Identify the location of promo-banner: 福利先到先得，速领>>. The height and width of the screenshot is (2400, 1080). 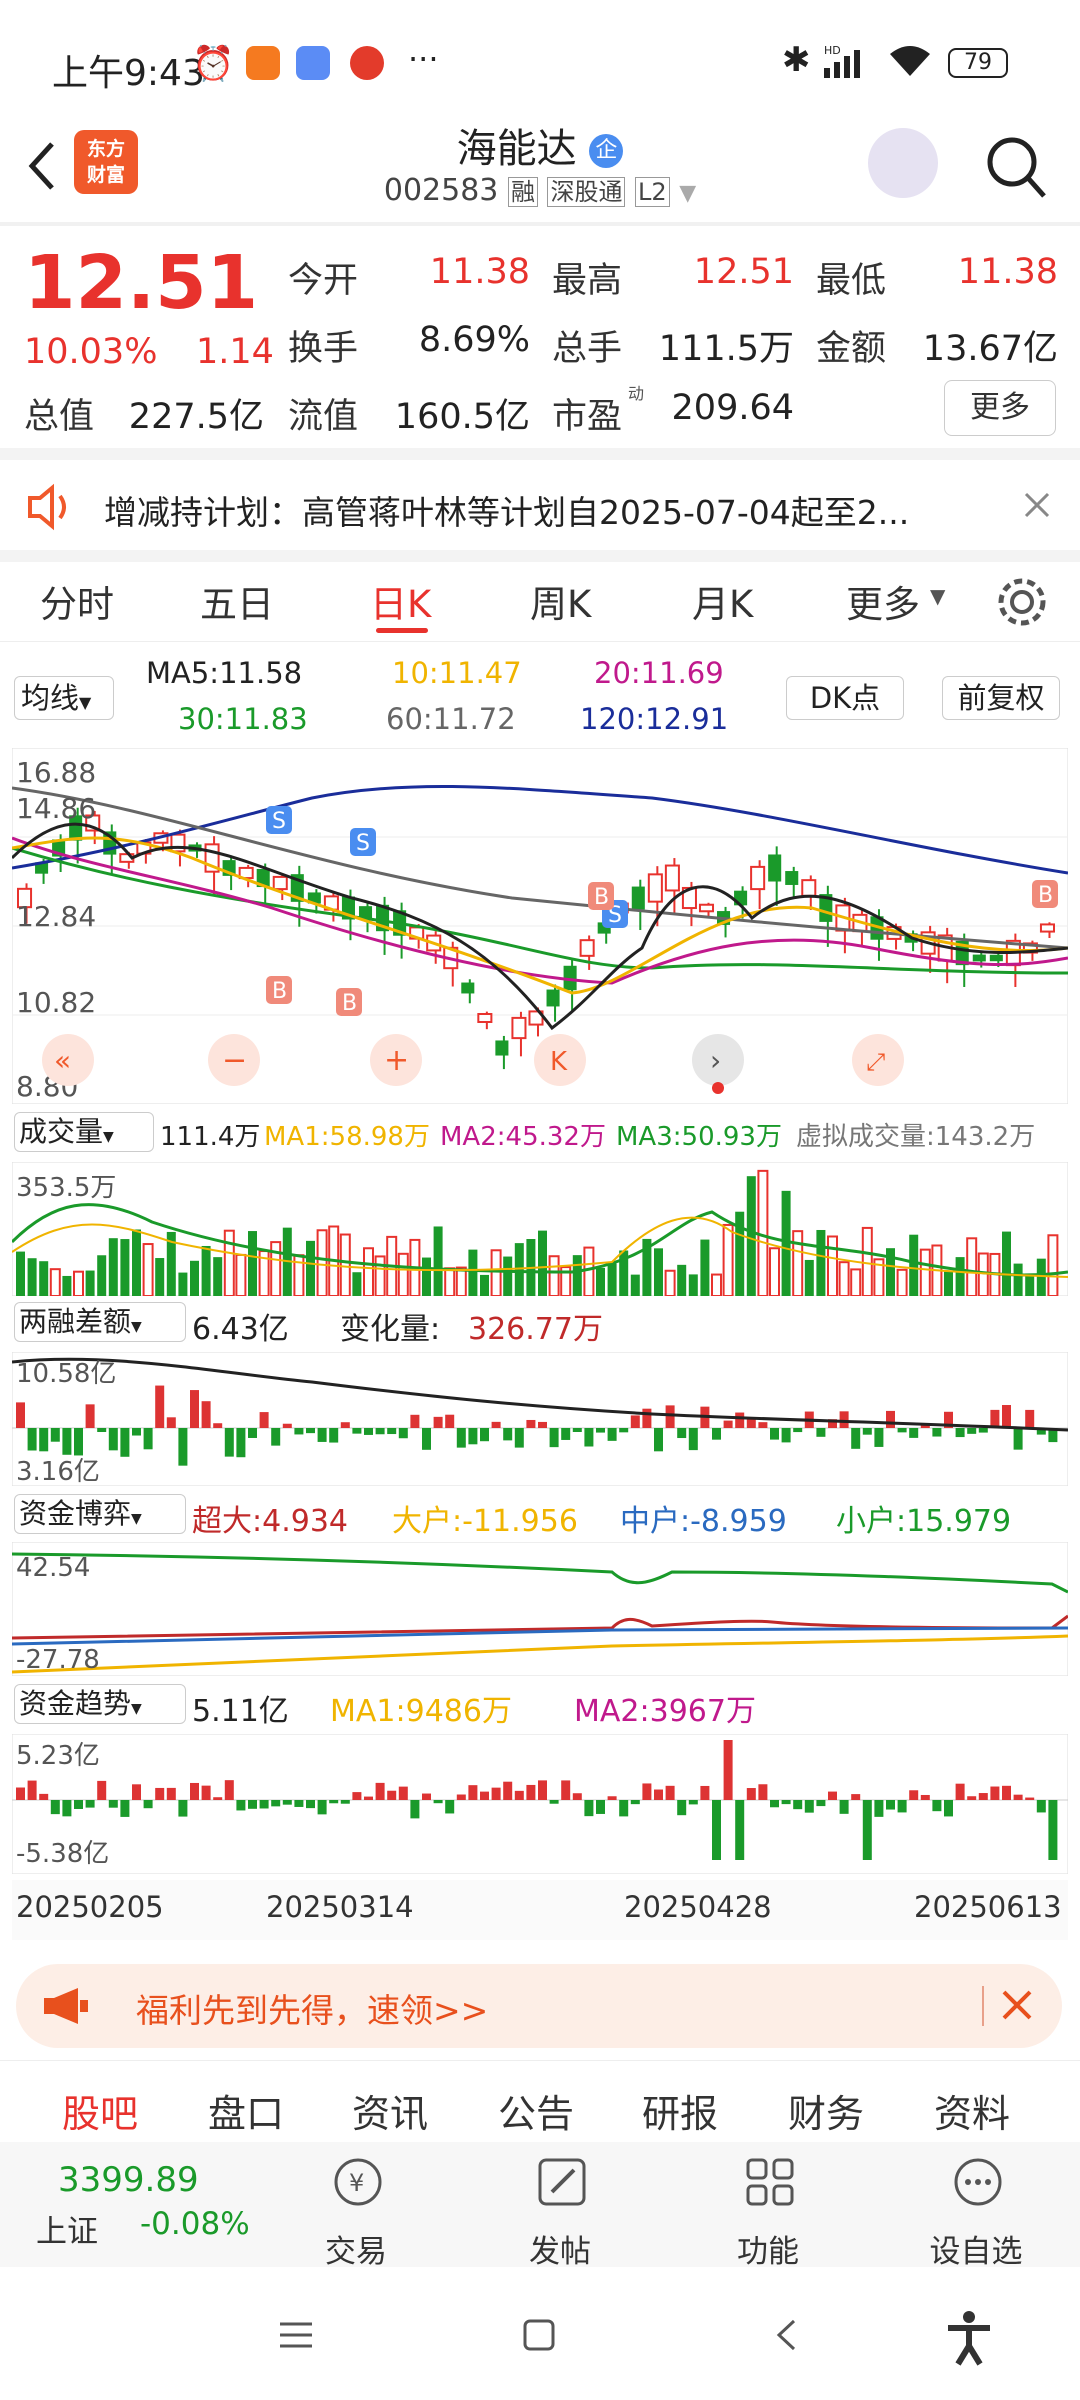
(539, 2006).